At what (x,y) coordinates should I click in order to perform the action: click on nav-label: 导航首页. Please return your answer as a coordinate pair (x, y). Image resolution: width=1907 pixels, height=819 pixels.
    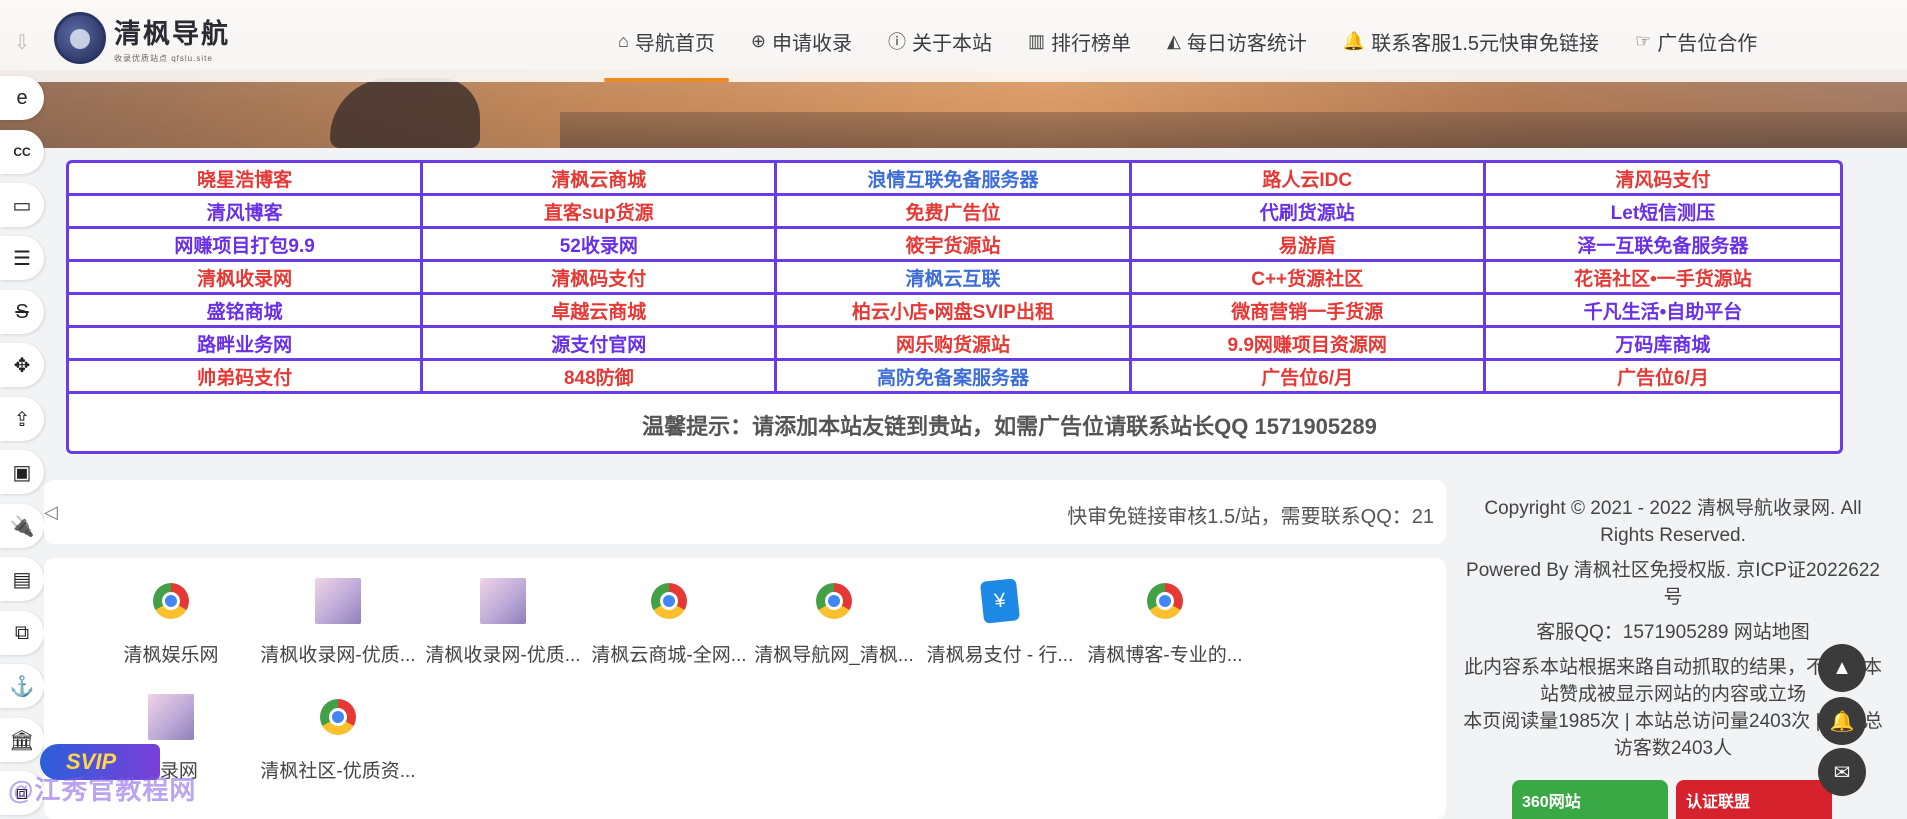
    Looking at the image, I should click on (674, 43).